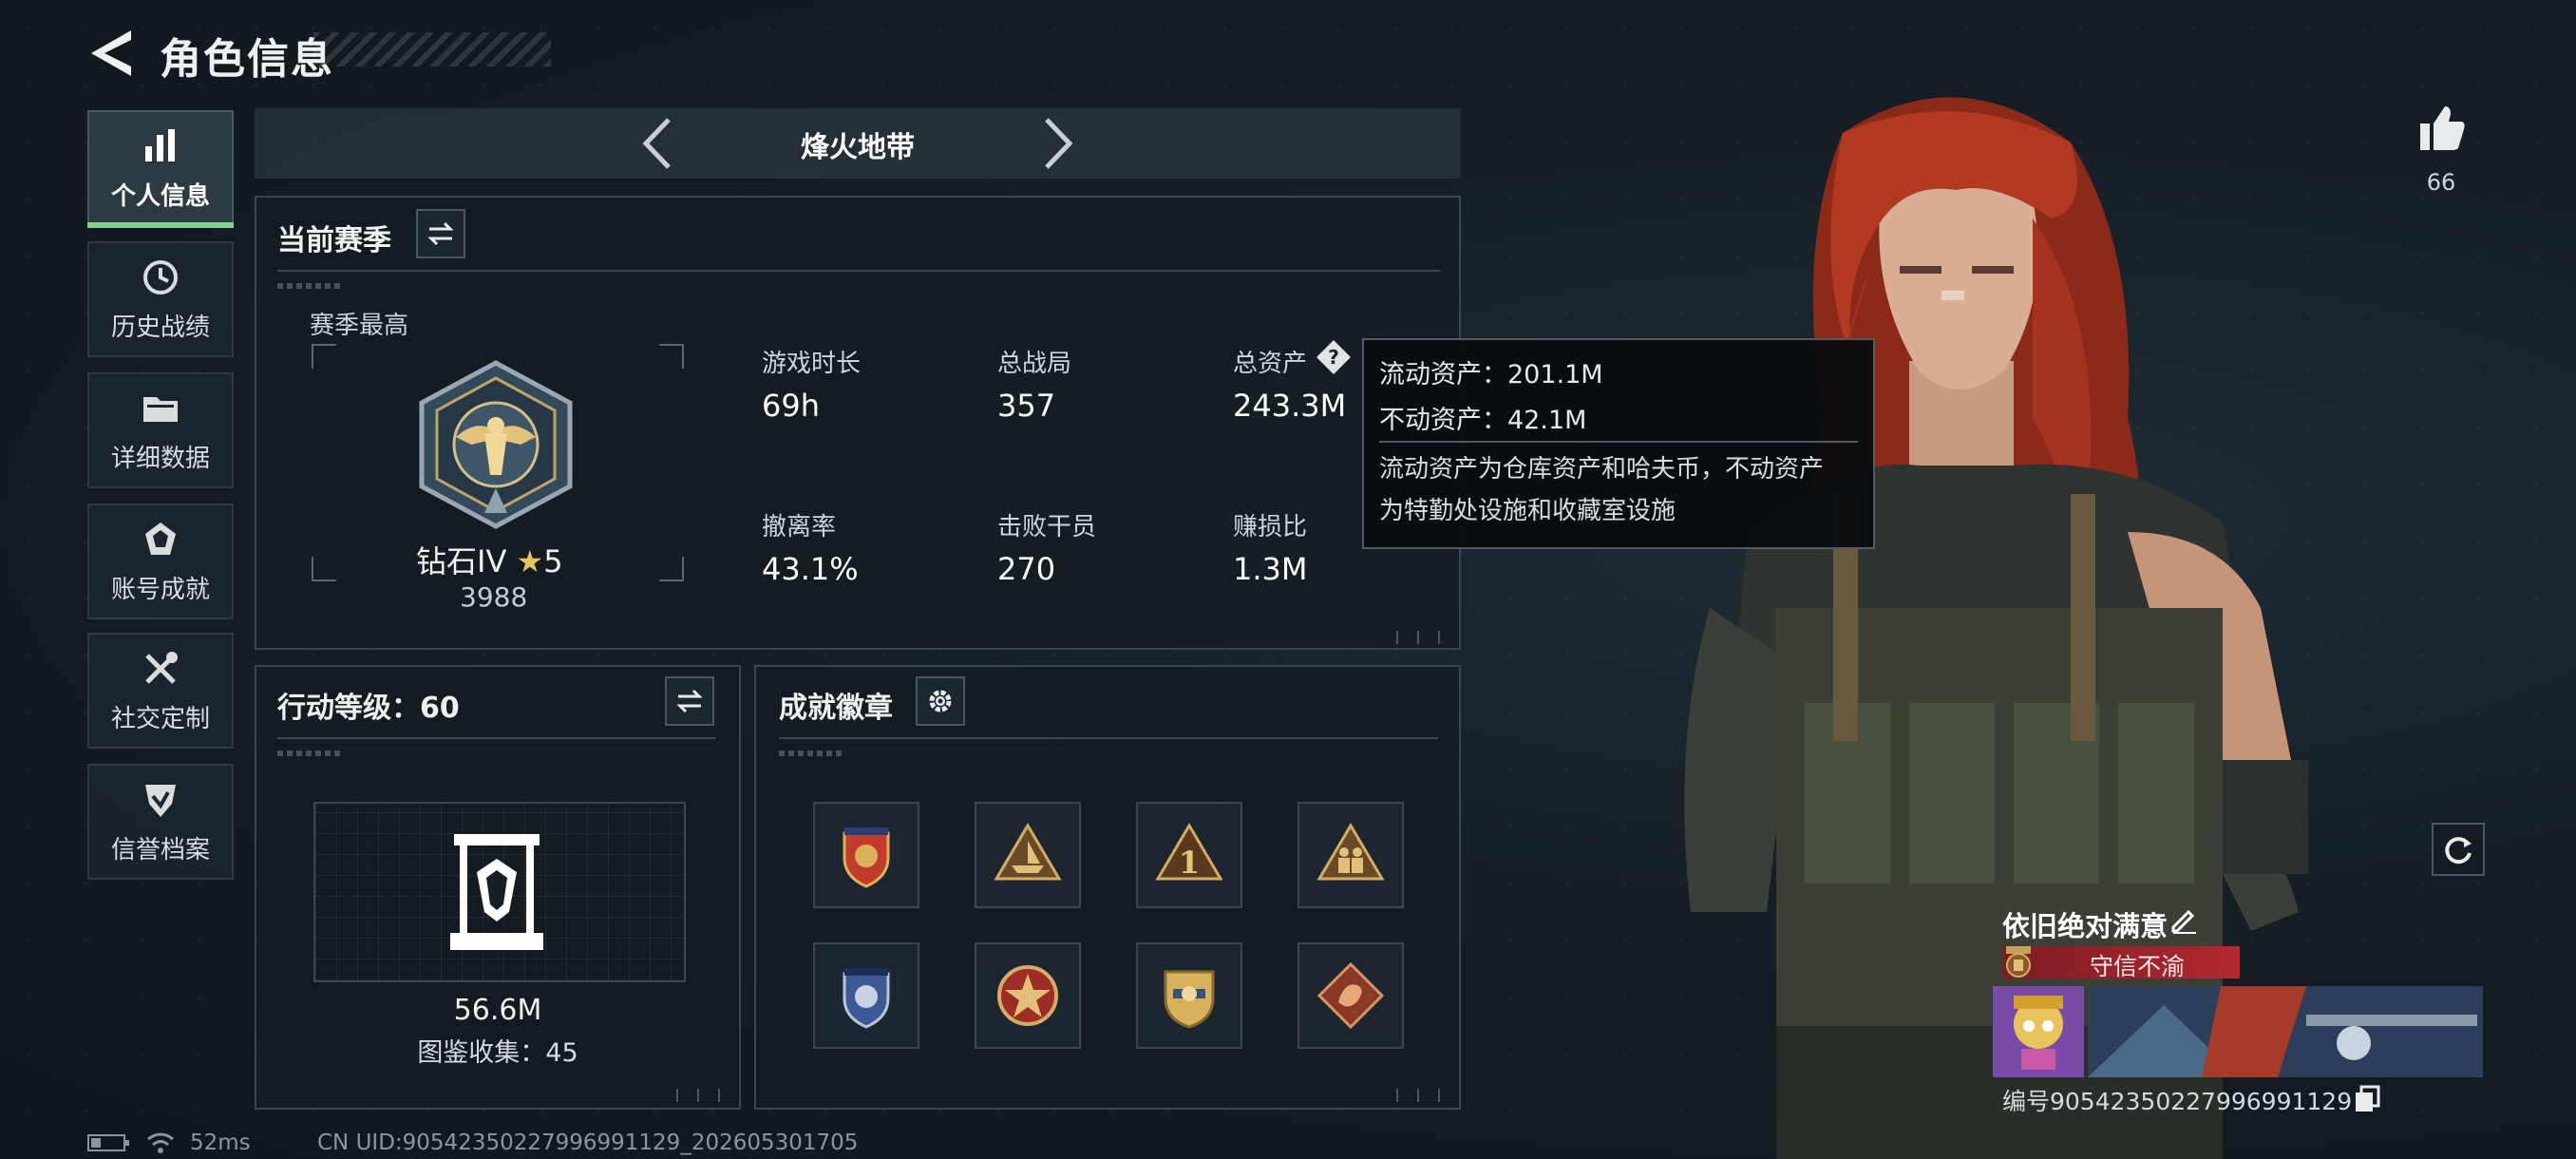 This screenshot has width=2576, height=1159. I want to click on season-best-label: 赛季最高, so click(359, 326).